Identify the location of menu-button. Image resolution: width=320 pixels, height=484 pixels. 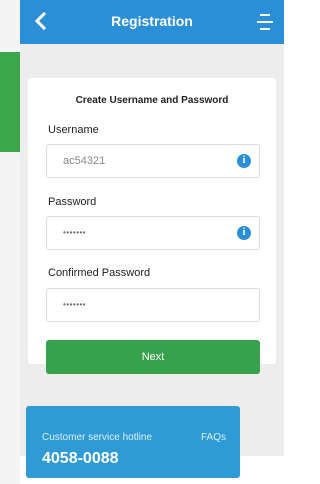
(265, 22).